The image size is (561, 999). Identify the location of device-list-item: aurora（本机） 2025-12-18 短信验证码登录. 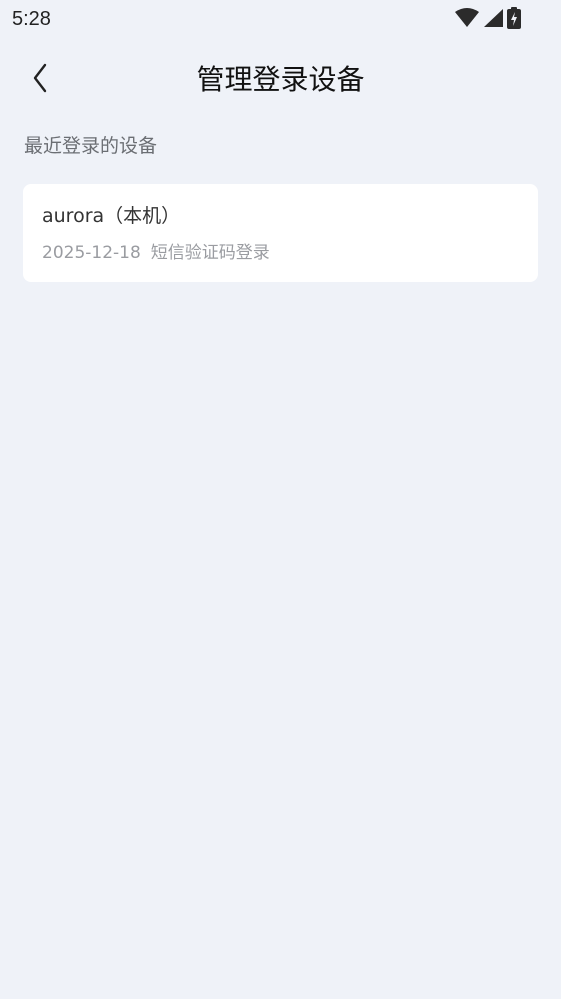
(280, 233).